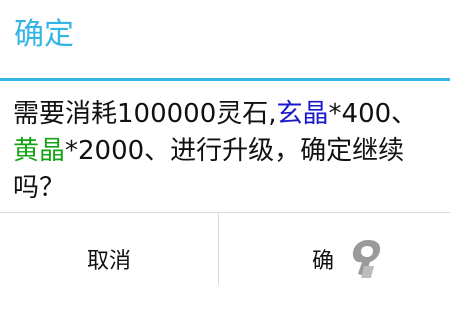  What do you see at coordinates (109, 249) in the screenshot?
I see `cancel-button: 取消` at bounding box center [109, 249].